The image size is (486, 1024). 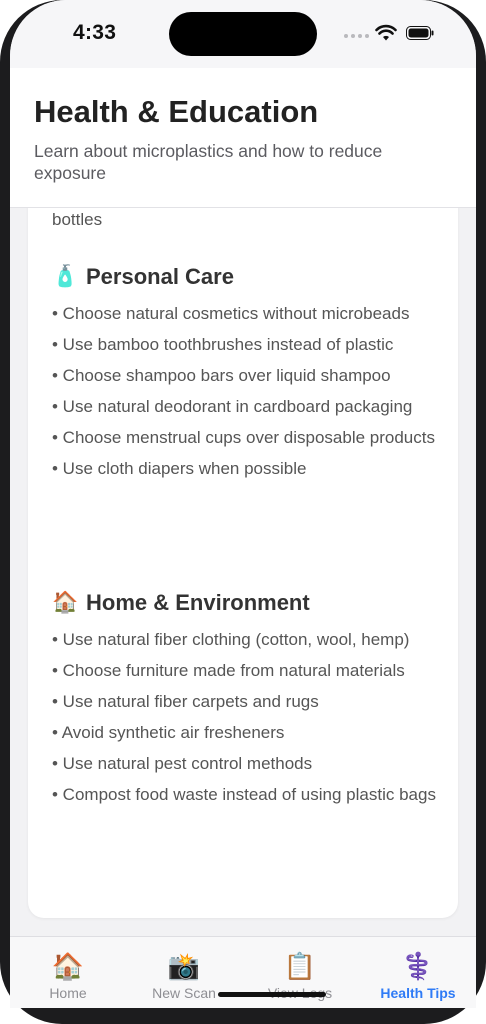 What do you see at coordinates (65, 276) in the screenshot?
I see `lotion-bottle-icon: 🧴` at bounding box center [65, 276].